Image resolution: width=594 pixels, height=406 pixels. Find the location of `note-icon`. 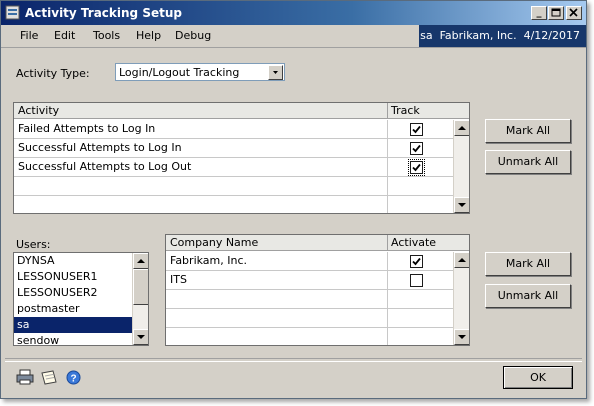

note-icon is located at coordinates (49, 377).